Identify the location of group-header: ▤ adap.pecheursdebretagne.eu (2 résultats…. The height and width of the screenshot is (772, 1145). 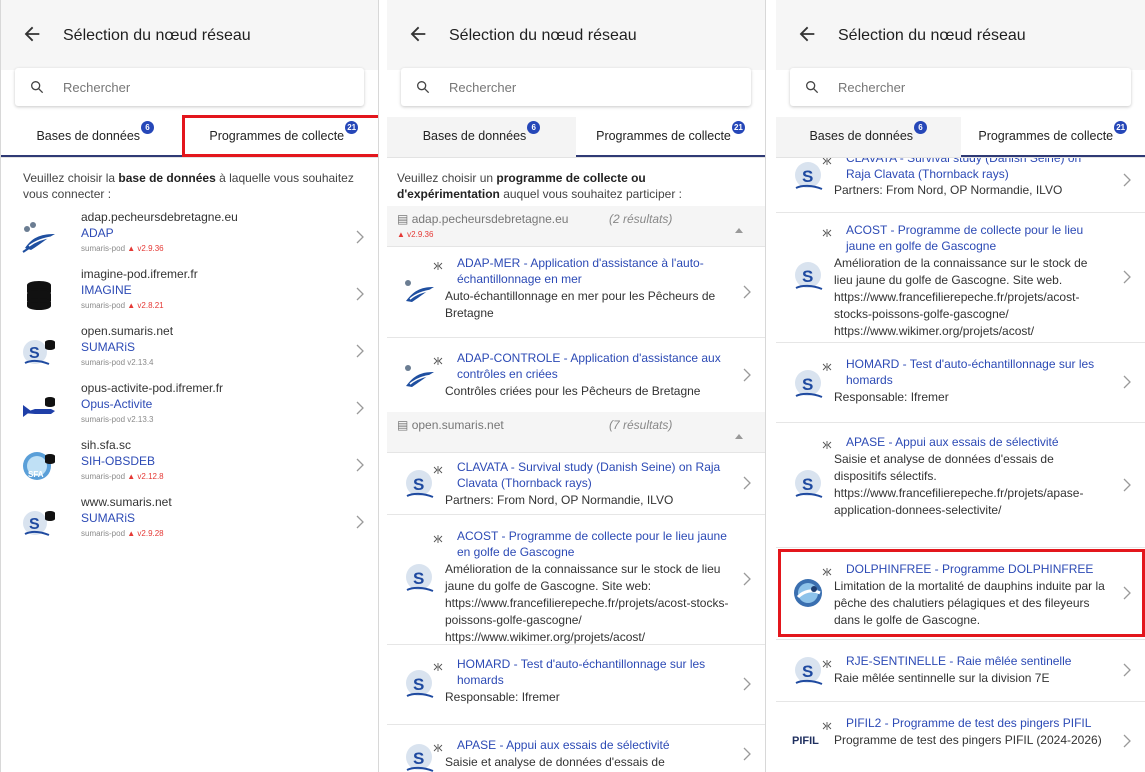
(576, 226).